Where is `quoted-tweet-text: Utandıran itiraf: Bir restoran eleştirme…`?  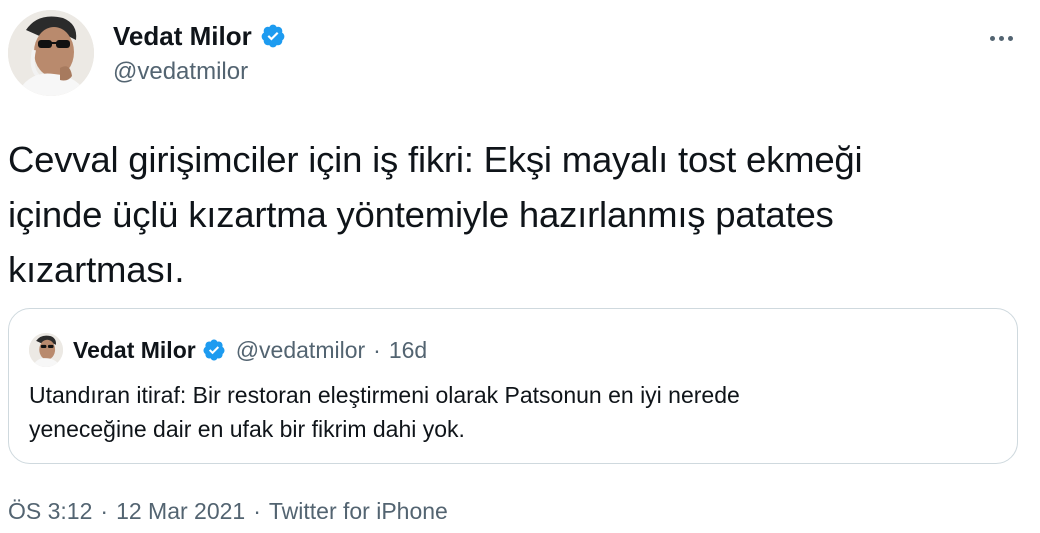 quoted-tweet-text: Utandıran itiraf: Bir restoran eleştirme… is located at coordinates (384, 412).